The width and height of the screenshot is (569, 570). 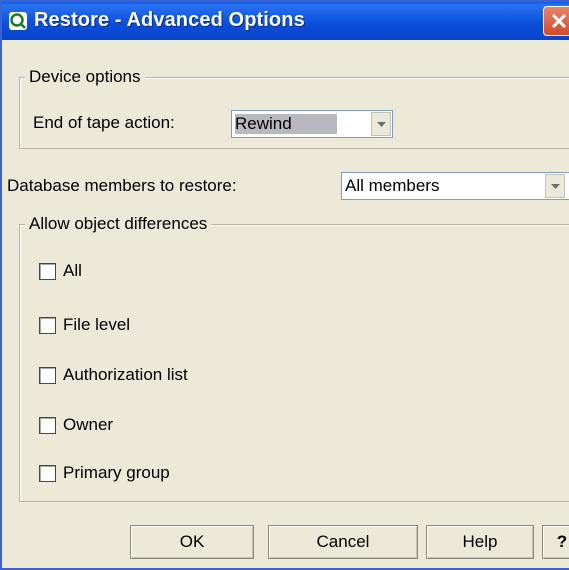 I want to click on app-icon, so click(x=18, y=21).